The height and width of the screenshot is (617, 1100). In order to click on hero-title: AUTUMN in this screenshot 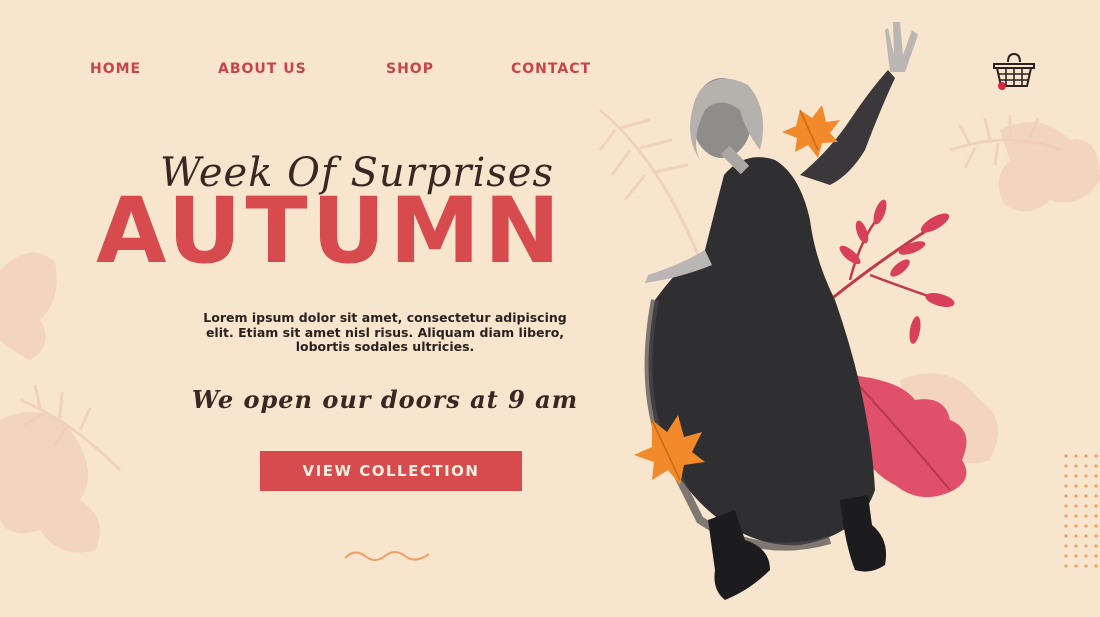, I will do `click(330, 231)`.